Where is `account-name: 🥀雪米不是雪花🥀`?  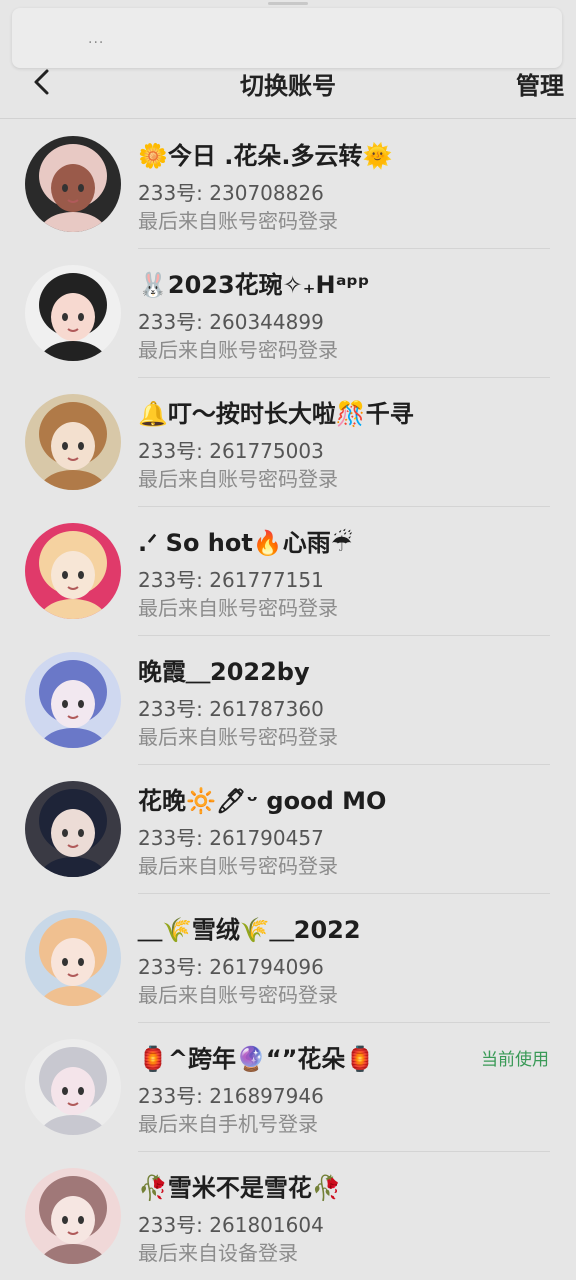 account-name: 🥀雪米不是雪花🥀 is located at coordinates (240, 1188).